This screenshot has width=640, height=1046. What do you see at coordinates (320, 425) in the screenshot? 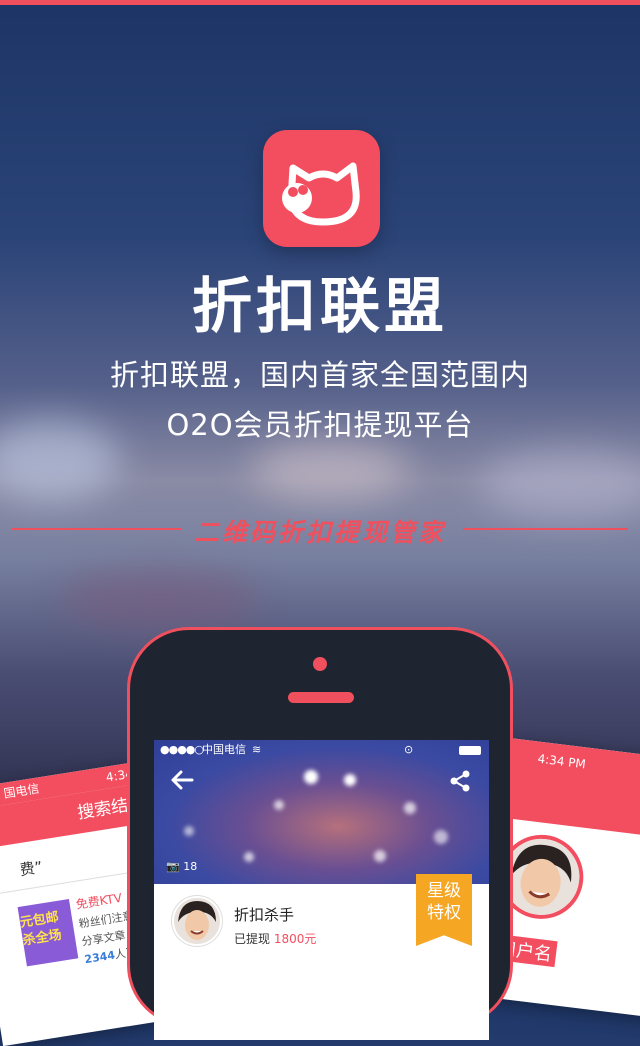
I see `tagline-line-2: O2O会员折扣提现平台` at bounding box center [320, 425].